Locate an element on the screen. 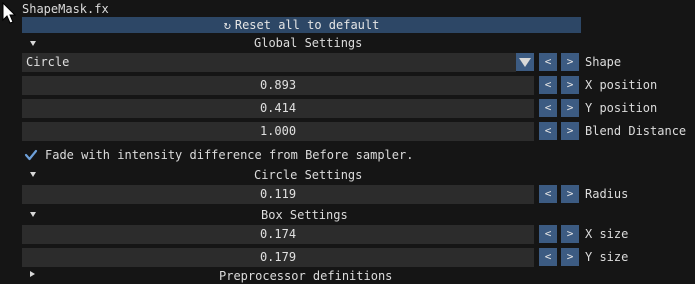  radius-increment-button: > is located at coordinates (570, 194).